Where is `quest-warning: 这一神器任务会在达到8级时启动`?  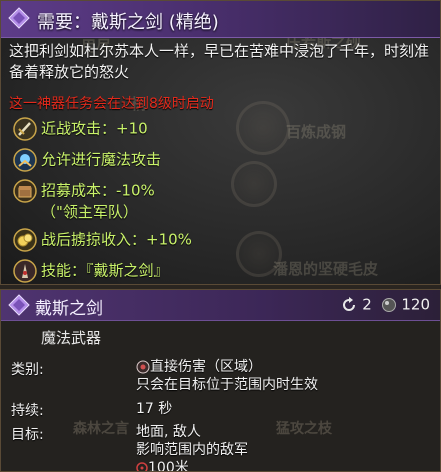 quest-warning: 这一神器任务会在达到8级时启动 is located at coordinates (111, 104).